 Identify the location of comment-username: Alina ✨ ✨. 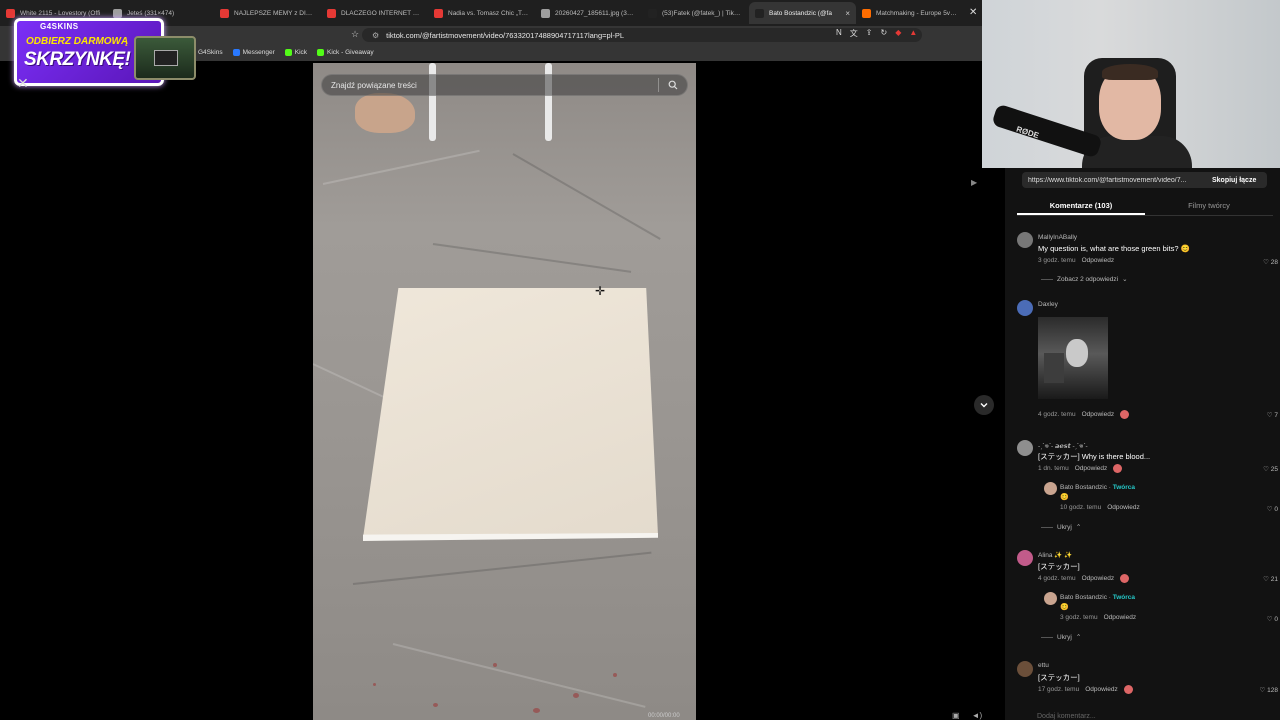
(1055, 555).